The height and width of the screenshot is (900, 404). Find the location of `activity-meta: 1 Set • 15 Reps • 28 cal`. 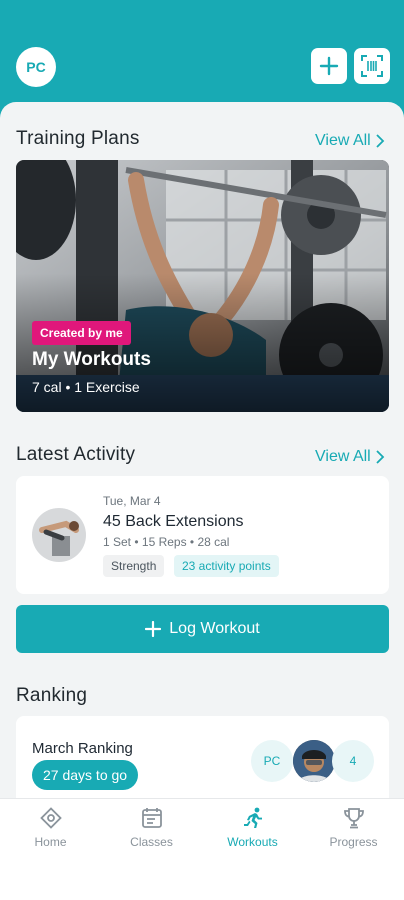

activity-meta: 1 Set • 15 Reps • 28 cal is located at coordinates (166, 542).